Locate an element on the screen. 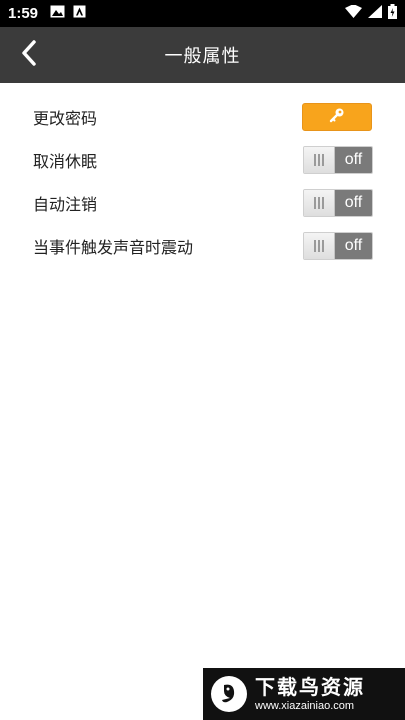  auto-logout-toggle: off is located at coordinates (338, 202).